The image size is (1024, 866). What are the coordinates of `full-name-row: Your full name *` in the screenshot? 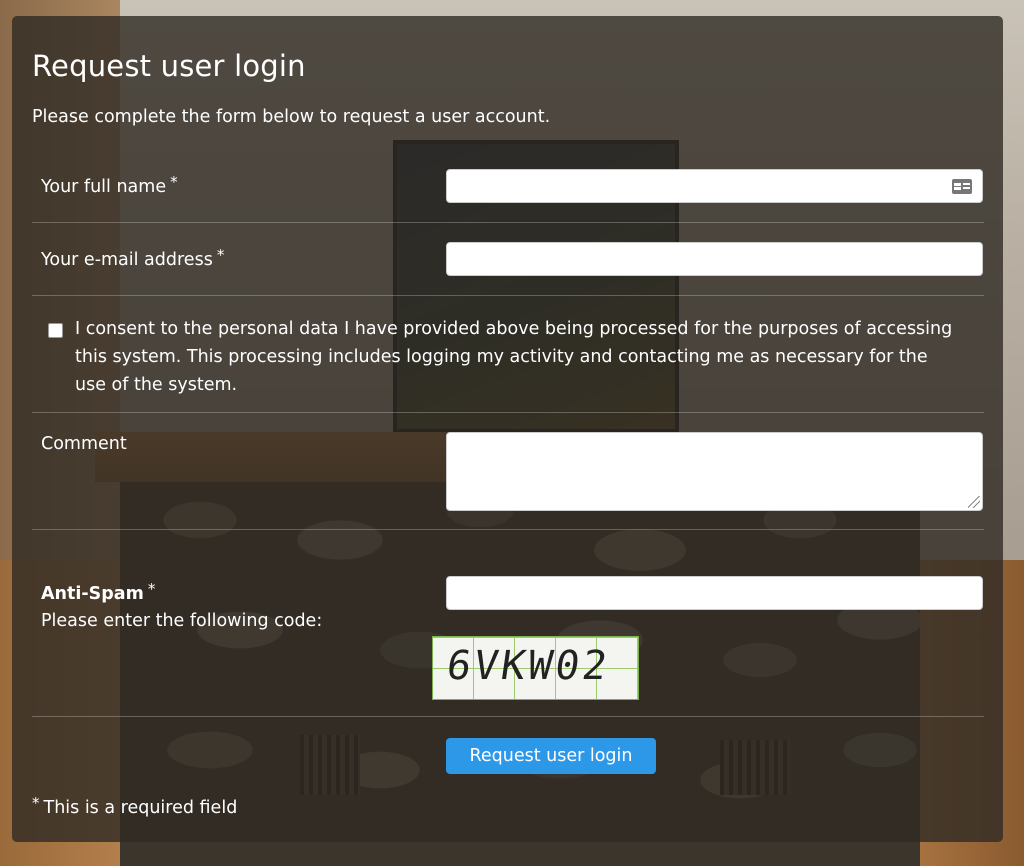 It's located at (508, 195).